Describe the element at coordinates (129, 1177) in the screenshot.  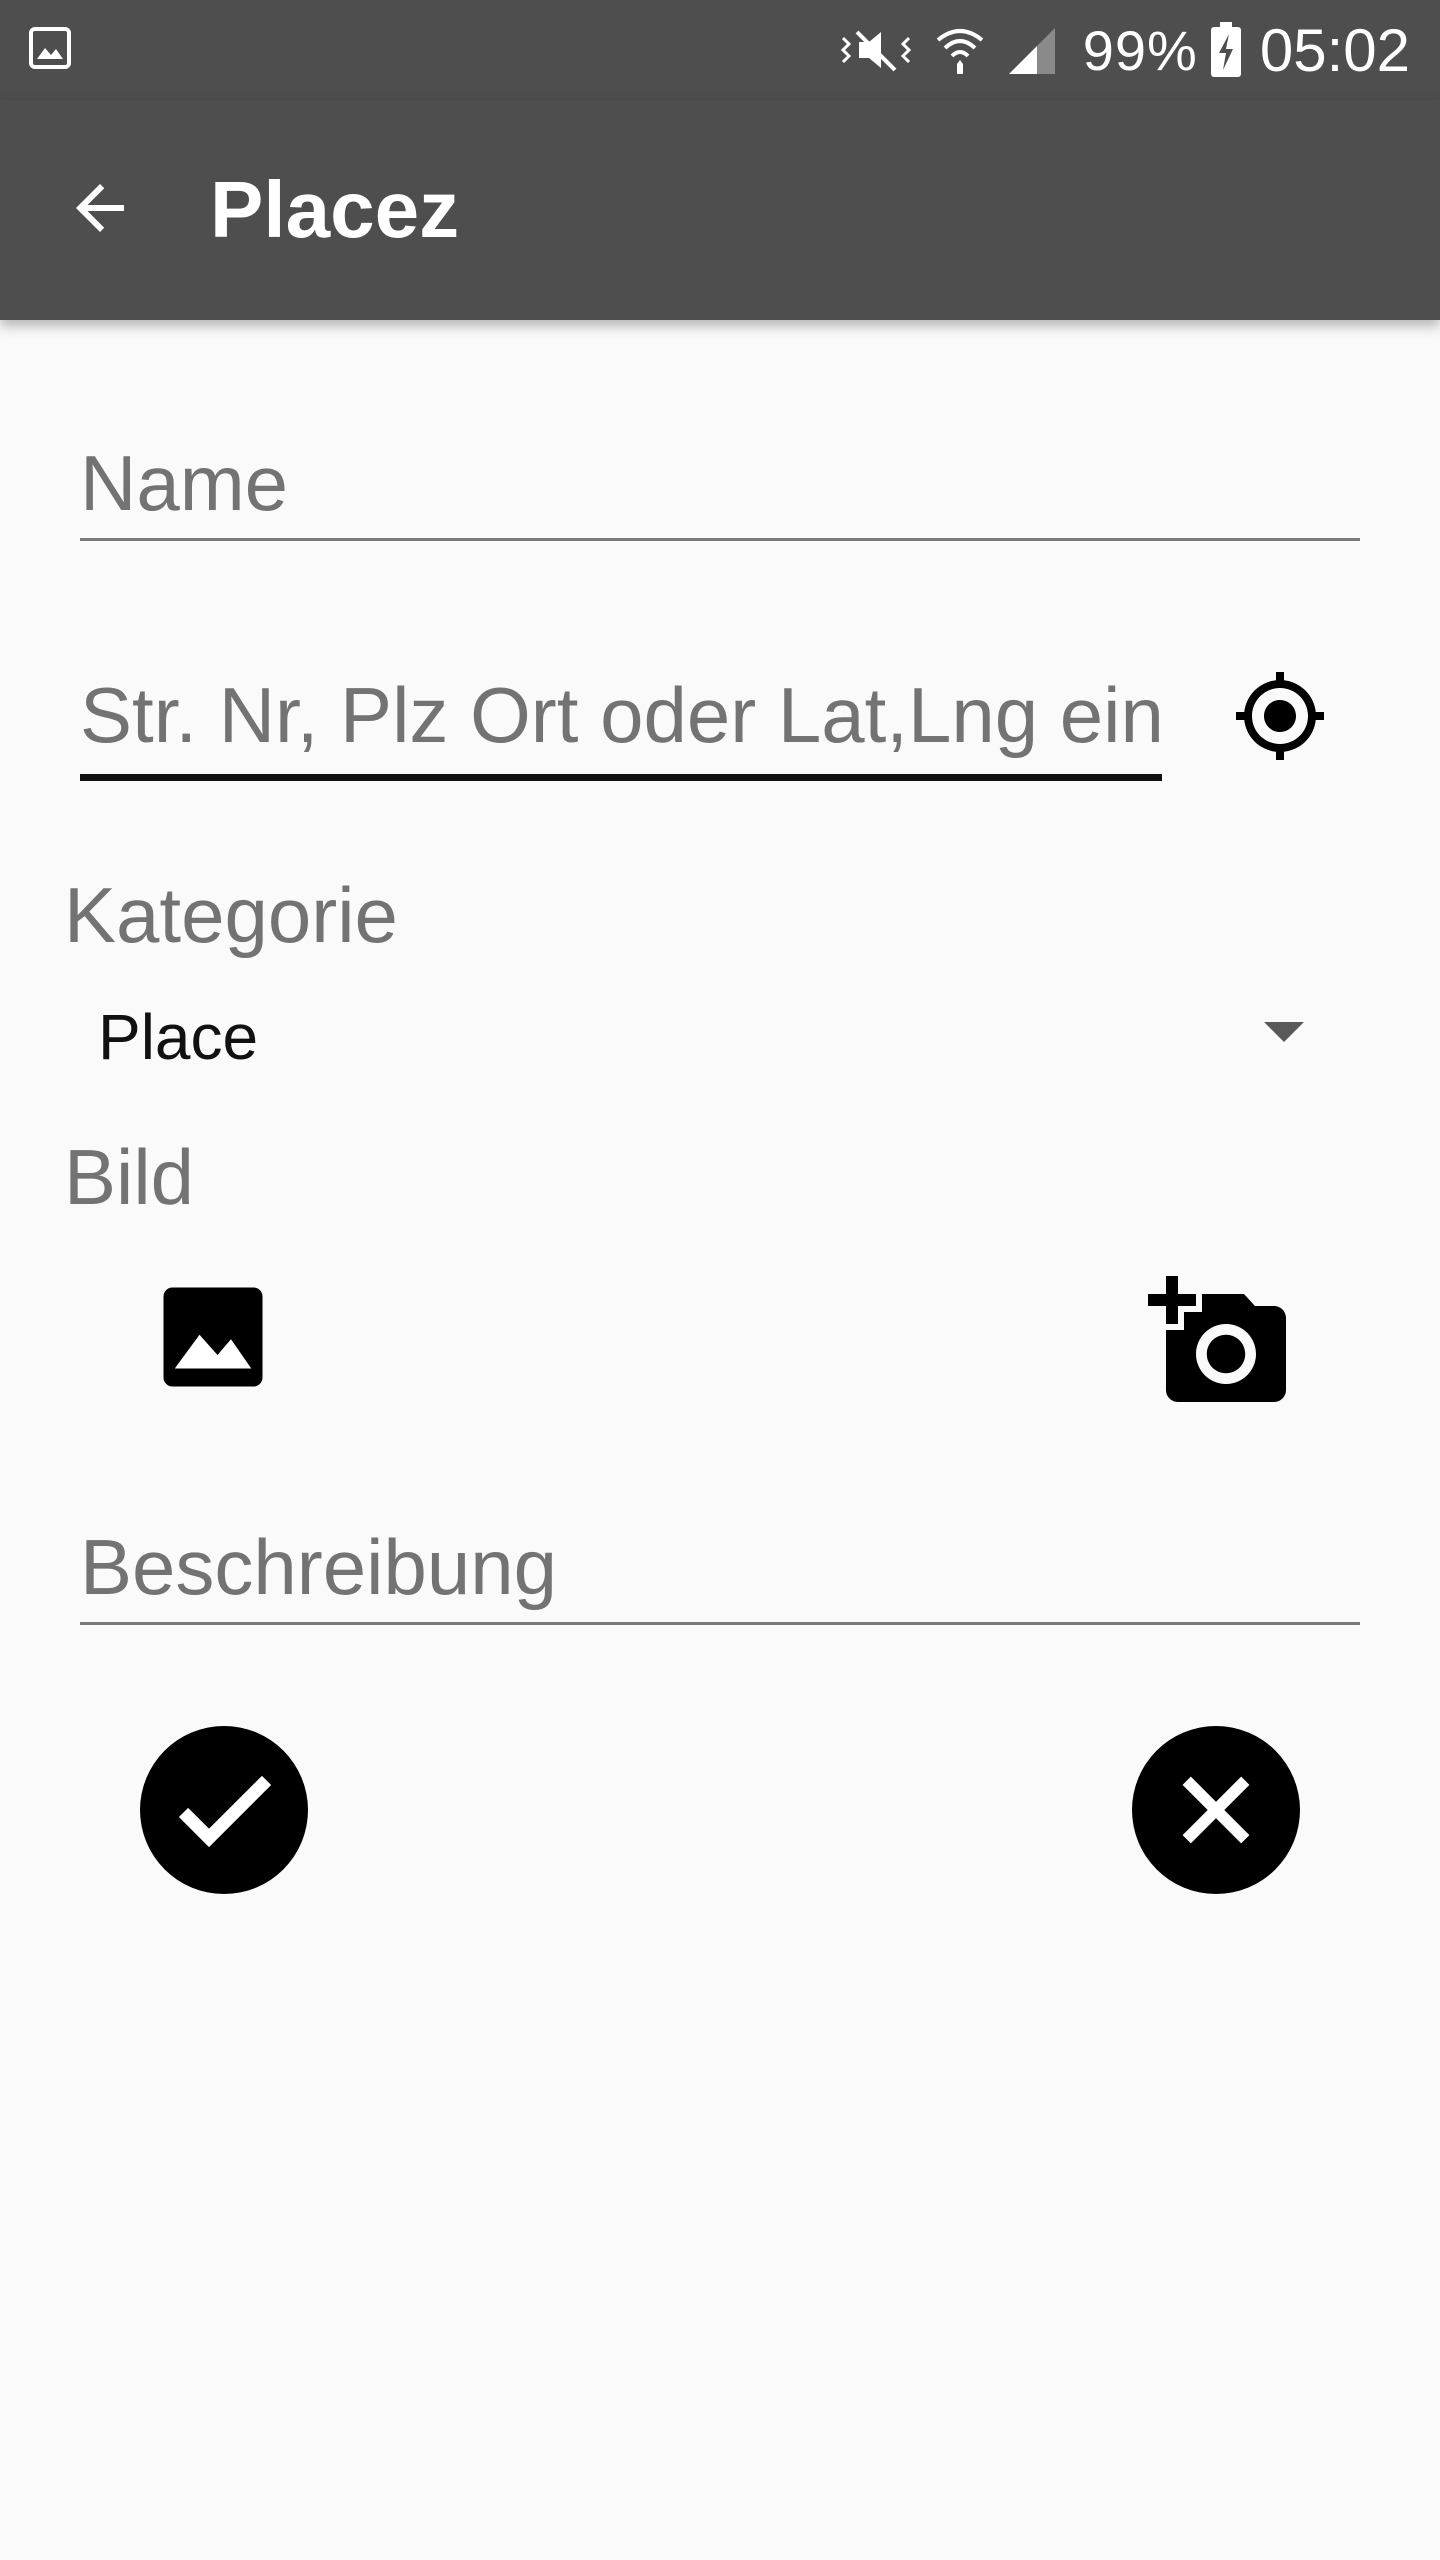
I see `image-label: Bild` at that location.